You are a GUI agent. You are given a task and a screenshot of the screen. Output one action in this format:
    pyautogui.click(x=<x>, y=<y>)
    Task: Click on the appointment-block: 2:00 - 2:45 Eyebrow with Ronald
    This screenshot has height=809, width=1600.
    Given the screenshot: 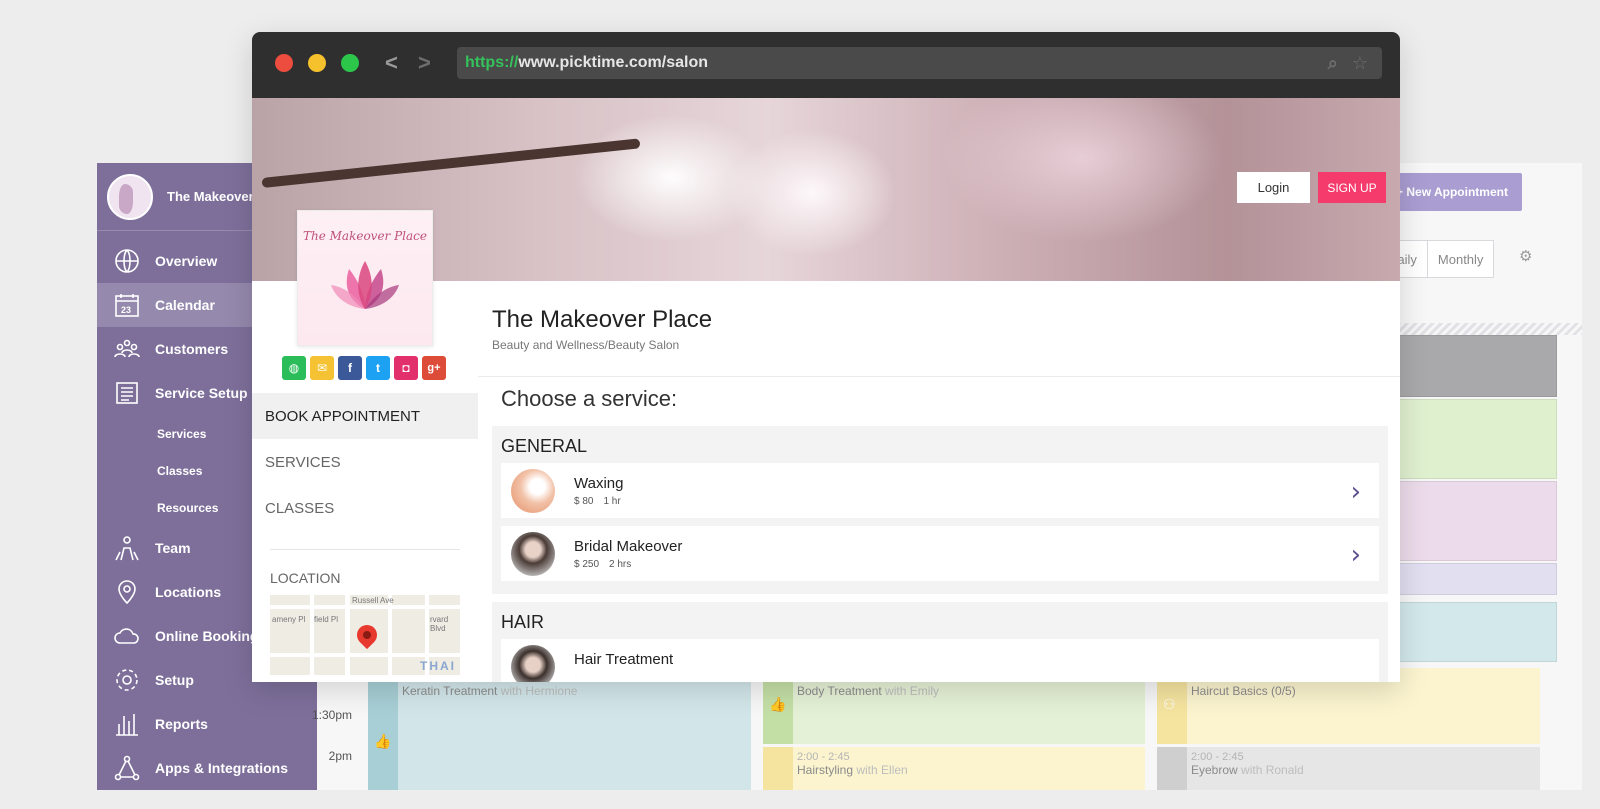 What is the action you would take?
    pyautogui.click(x=1348, y=768)
    